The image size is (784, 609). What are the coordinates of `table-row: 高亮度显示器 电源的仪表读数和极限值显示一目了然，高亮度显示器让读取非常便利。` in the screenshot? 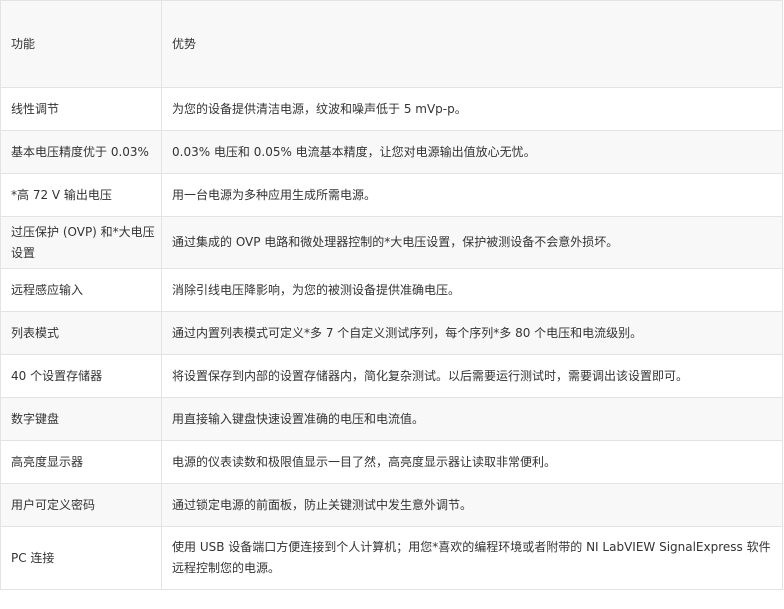 It's located at (391, 462).